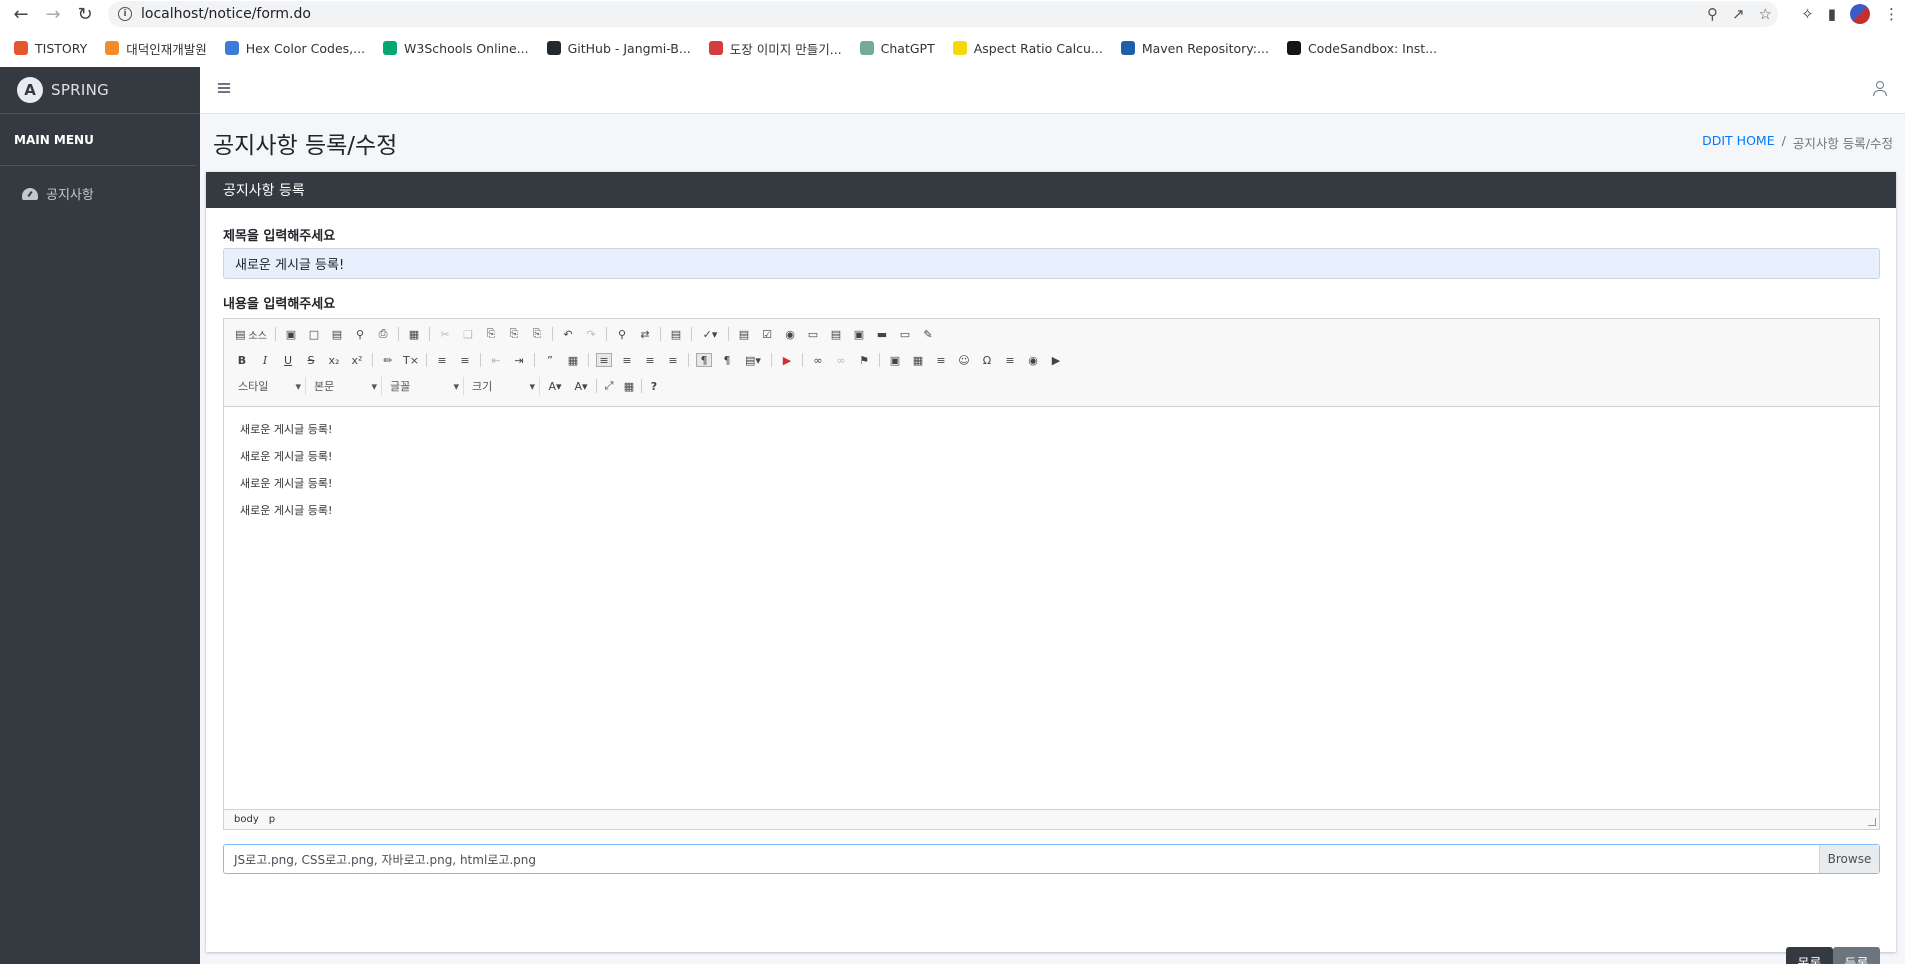  Describe the element at coordinates (753, 360) in the screenshot. I see `language-icon: ▤▾` at that location.